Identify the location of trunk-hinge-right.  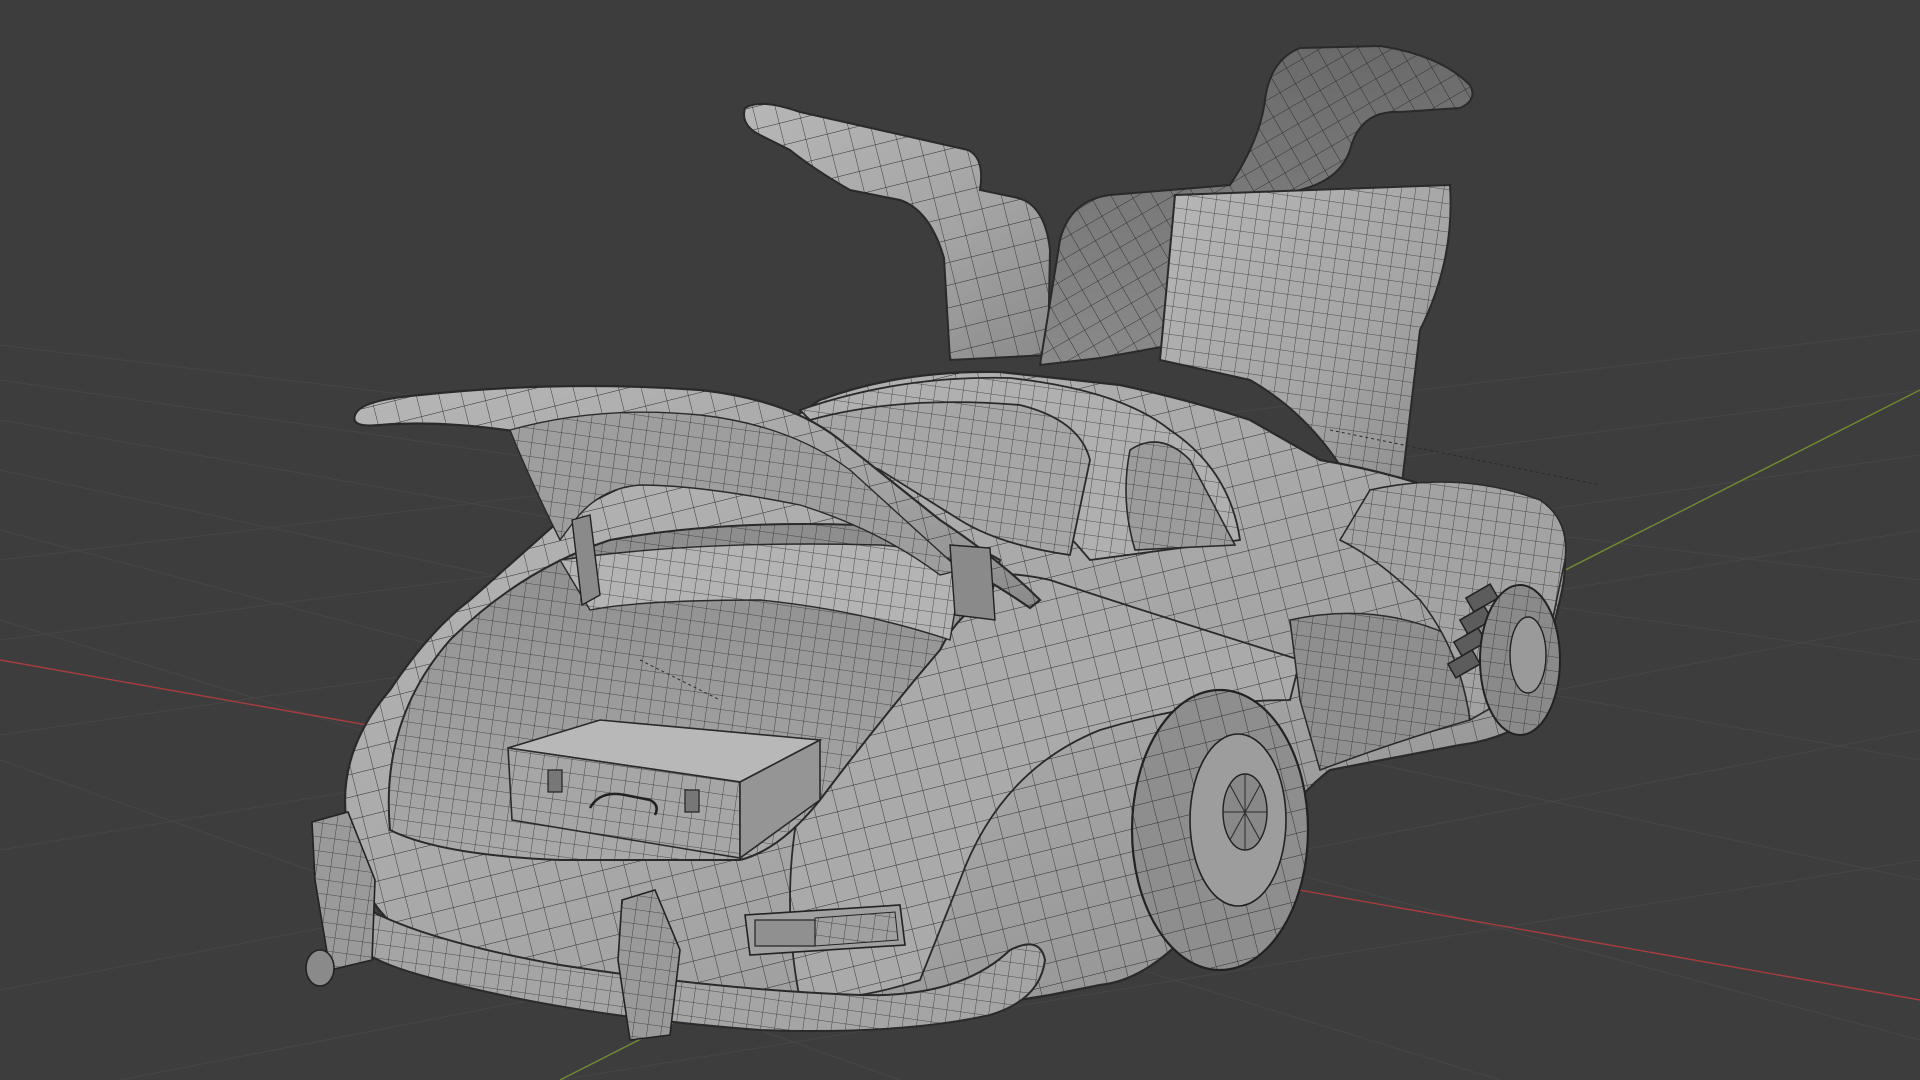
(972, 582).